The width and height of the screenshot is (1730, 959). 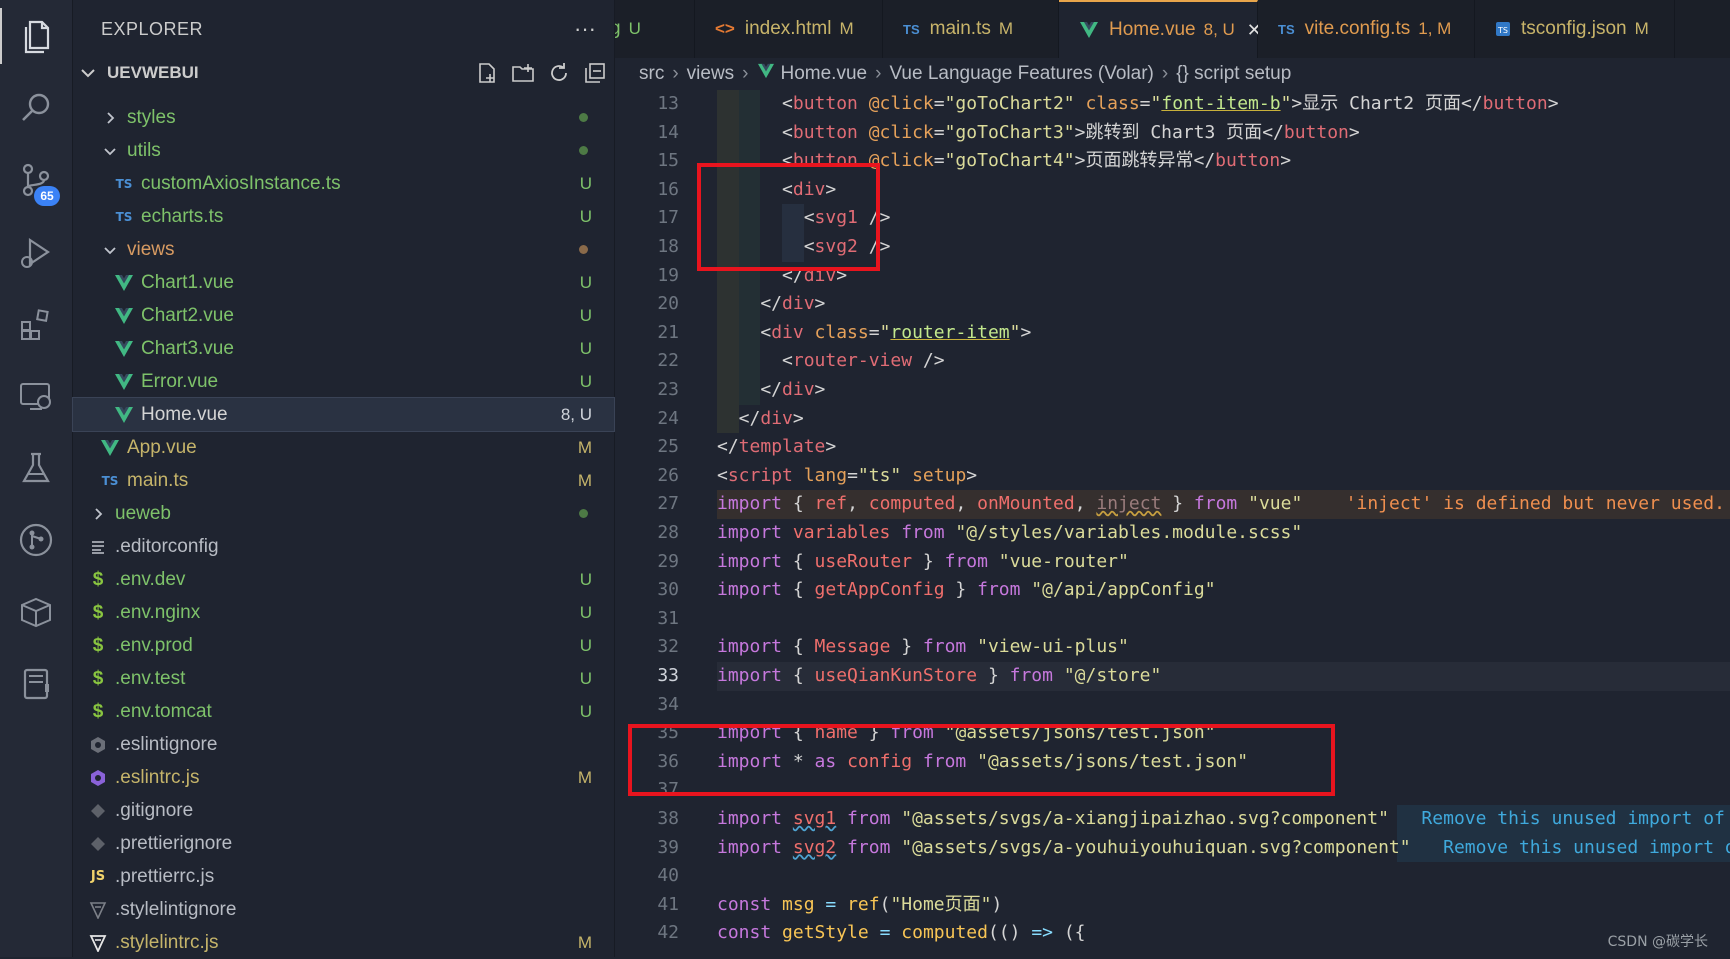 What do you see at coordinates (1366, 29) in the screenshot?
I see `tab-vite-config-ts: TS vite.config.ts 1, M` at bounding box center [1366, 29].